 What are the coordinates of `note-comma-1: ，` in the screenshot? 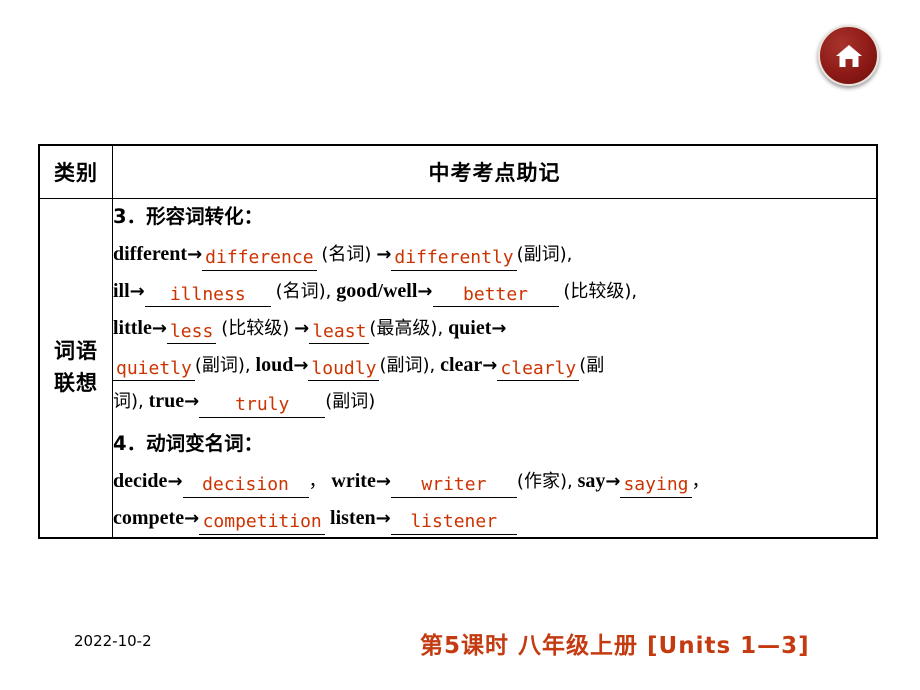 It's located at (317, 482).